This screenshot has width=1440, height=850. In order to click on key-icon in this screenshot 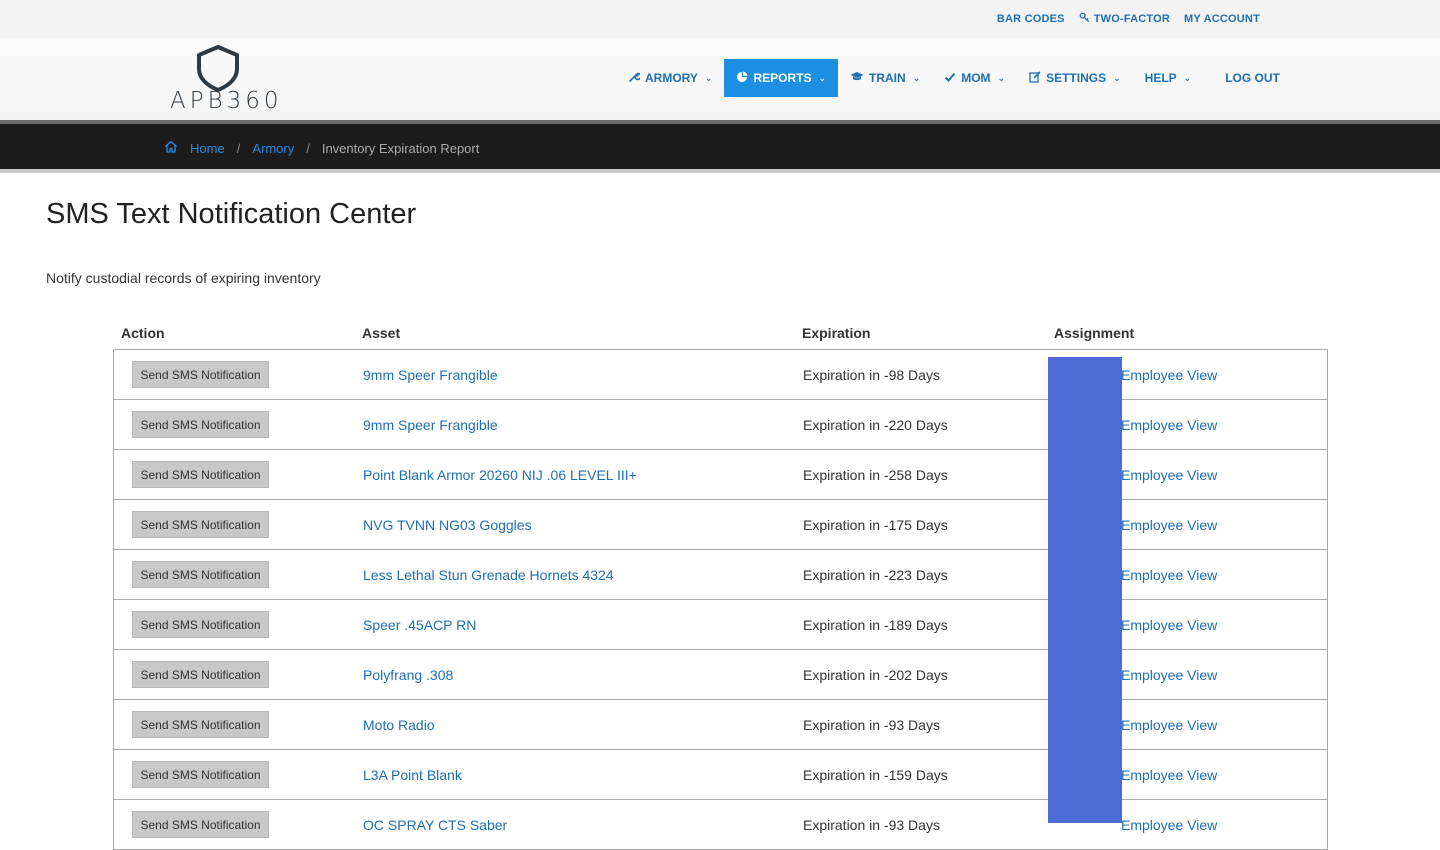, I will do `click(1084, 19)`.